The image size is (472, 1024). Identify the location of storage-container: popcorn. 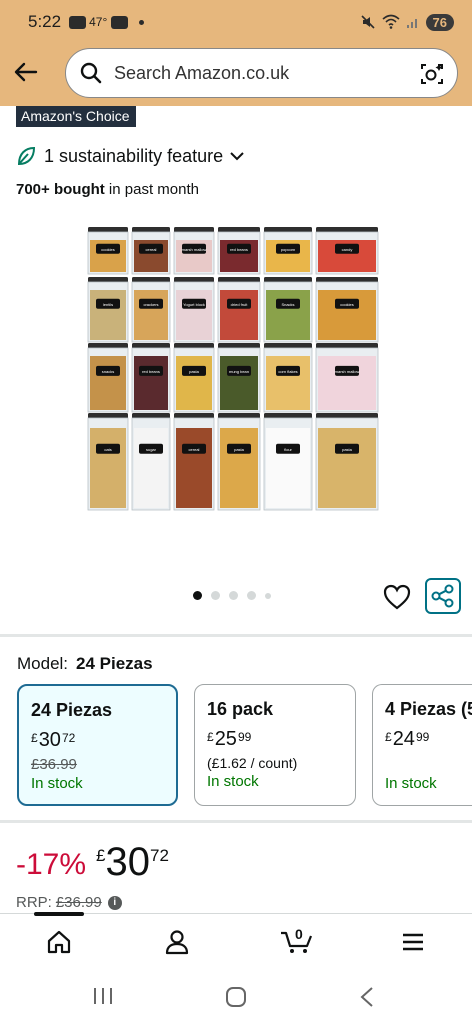
(288, 251).